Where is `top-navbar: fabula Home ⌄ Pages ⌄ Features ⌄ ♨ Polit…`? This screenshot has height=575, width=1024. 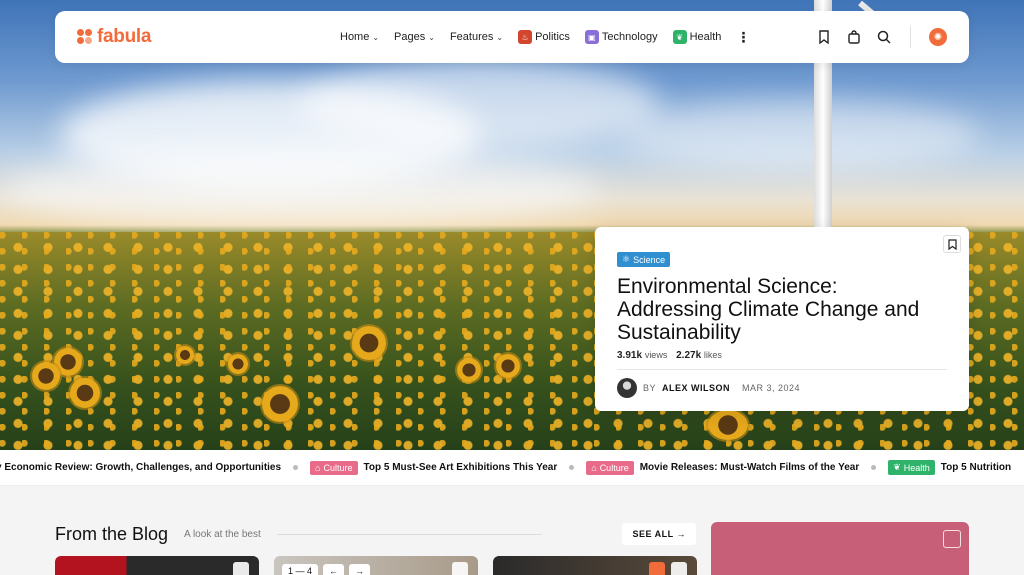 top-navbar: fabula Home ⌄ Pages ⌄ Features ⌄ ♨ Polit… is located at coordinates (512, 37).